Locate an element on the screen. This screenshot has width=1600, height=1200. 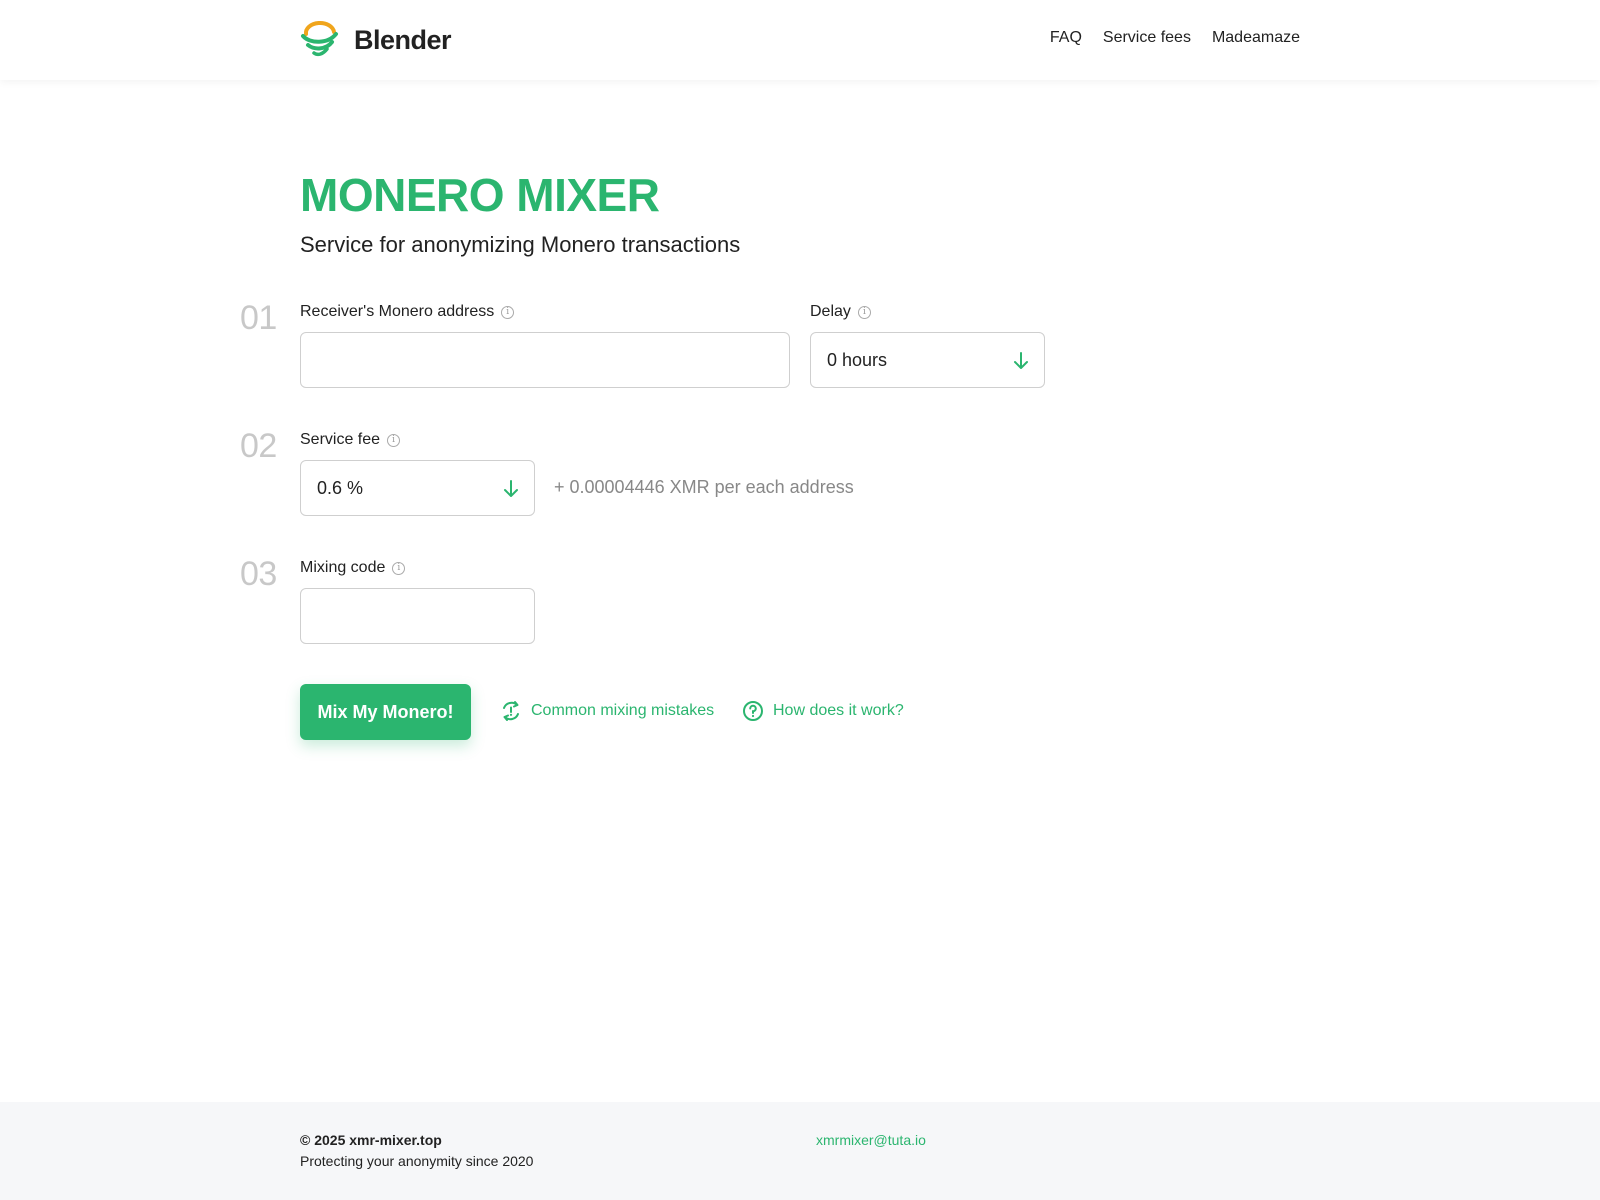
delay-select: 0 hours is located at coordinates (927, 360).